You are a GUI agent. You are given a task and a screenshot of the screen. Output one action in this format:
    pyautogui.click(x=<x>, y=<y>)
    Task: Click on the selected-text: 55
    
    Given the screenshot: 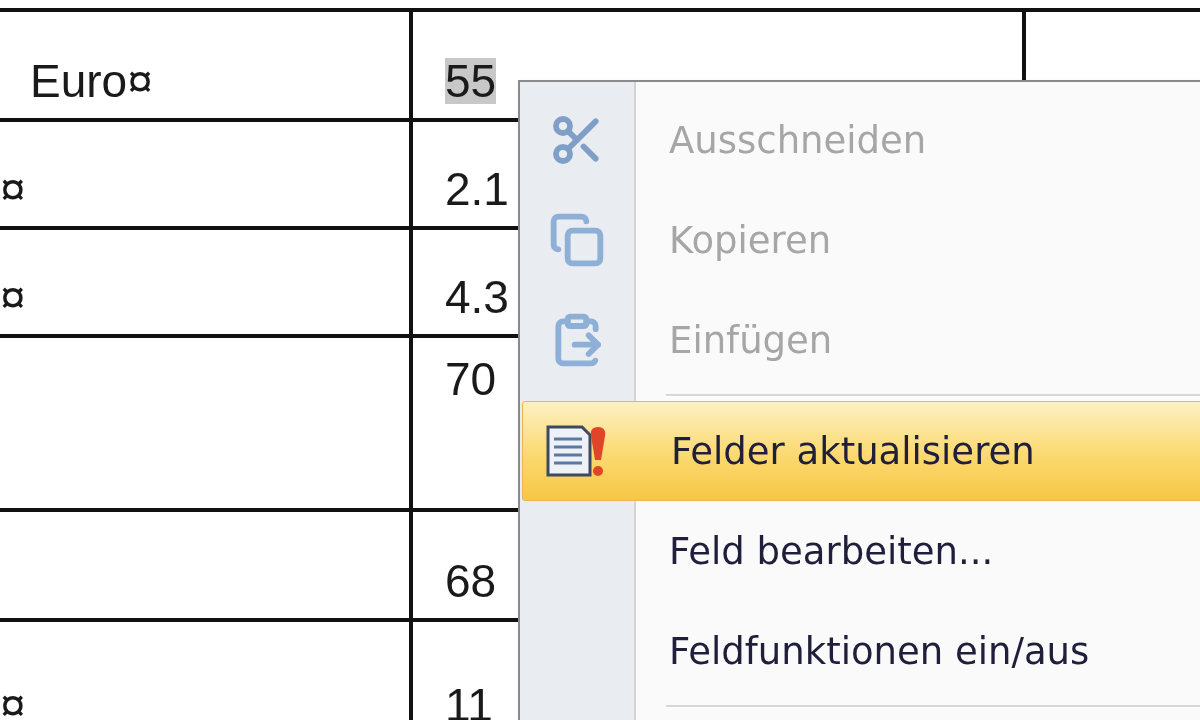 What is the action you would take?
    pyautogui.click(x=471, y=81)
    